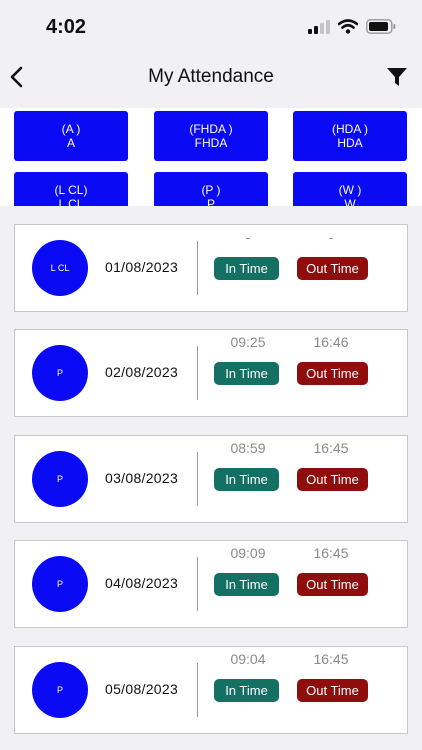 Image resolution: width=422 pixels, height=750 pixels. What do you see at coordinates (142, 372) in the screenshot?
I see `attendance-date: 02/08/2023` at bounding box center [142, 372].